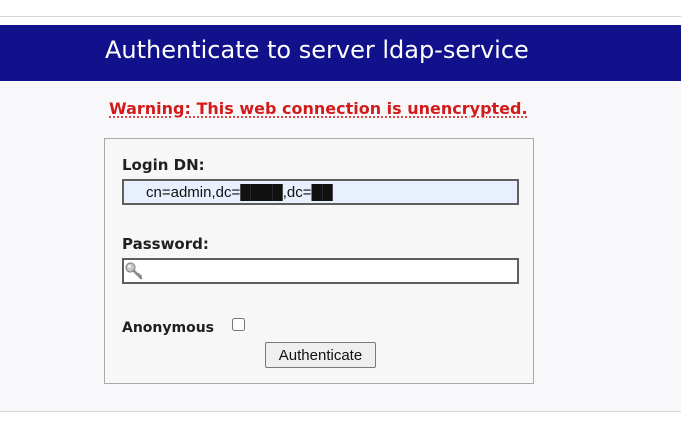  What do you see at coordinates (168, 328) in the screenshot?
I see `anonymous-label: Anonymous` at bounding box center [168, 328].